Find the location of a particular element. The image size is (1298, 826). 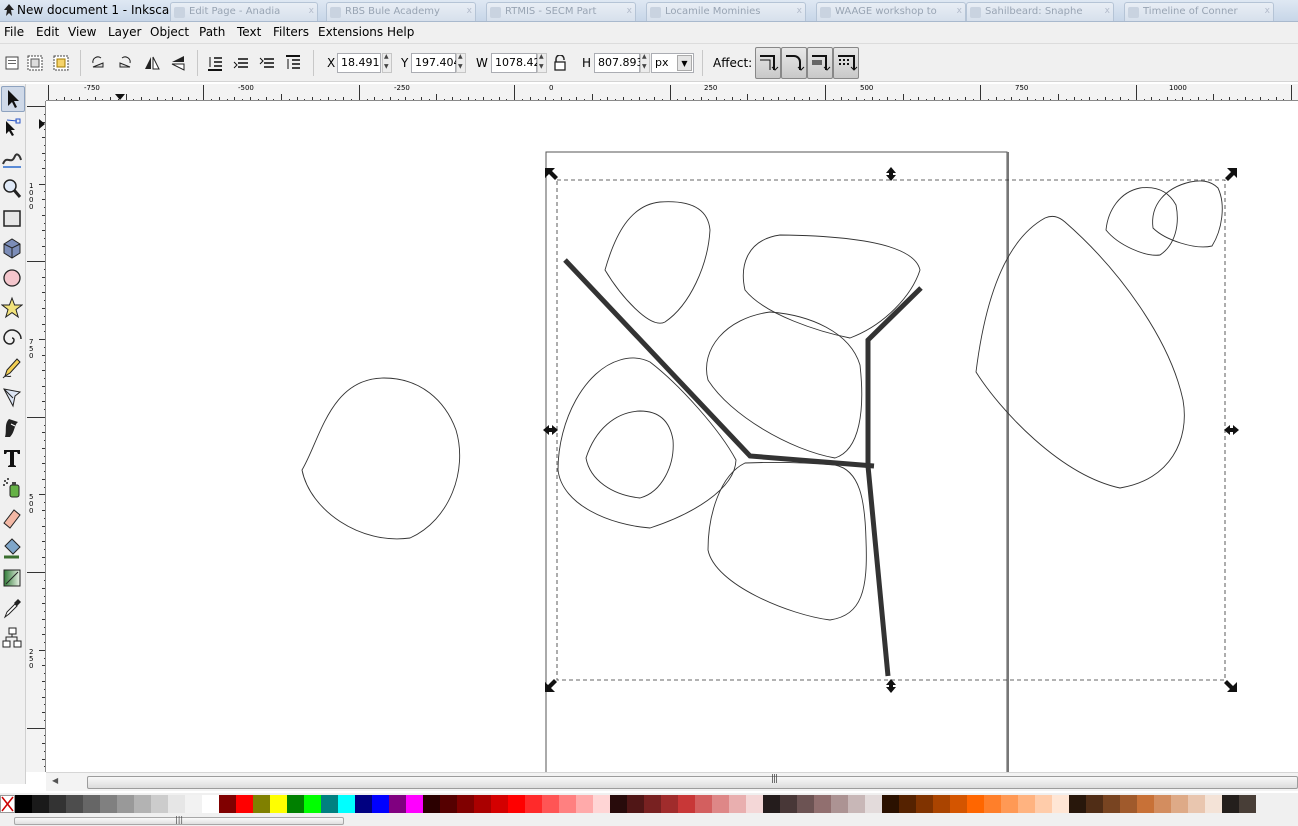

gradient-tool is located at coordinates (13, 579).